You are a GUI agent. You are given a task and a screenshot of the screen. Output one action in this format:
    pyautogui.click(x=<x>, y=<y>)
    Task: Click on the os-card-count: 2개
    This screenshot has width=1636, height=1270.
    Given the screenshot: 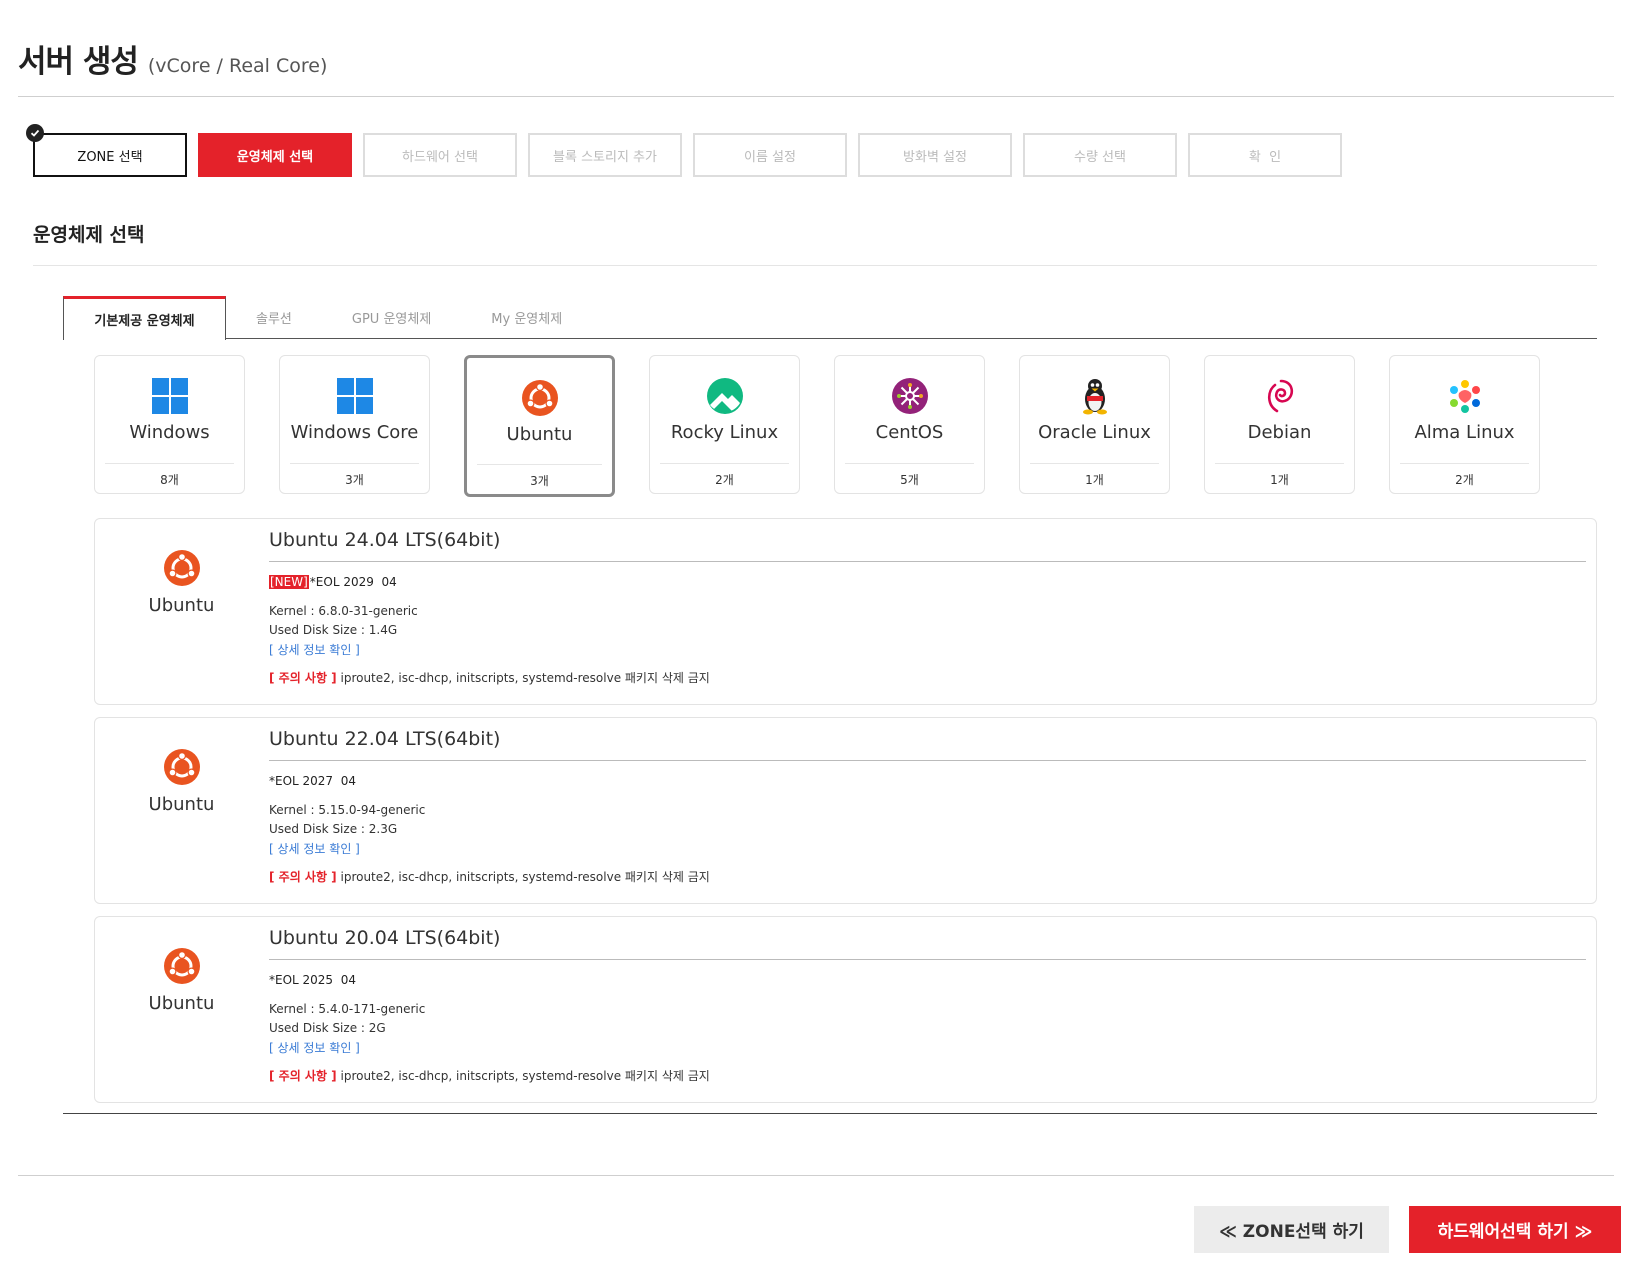 What is the action you would take?
    pyautogui.click(x=1464, y=480)
    